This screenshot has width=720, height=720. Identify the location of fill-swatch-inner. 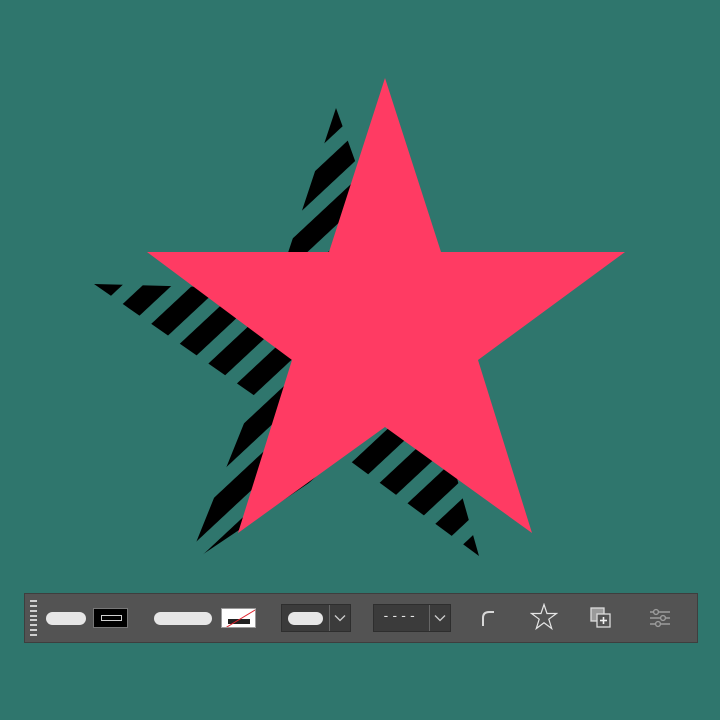
(111, 618).